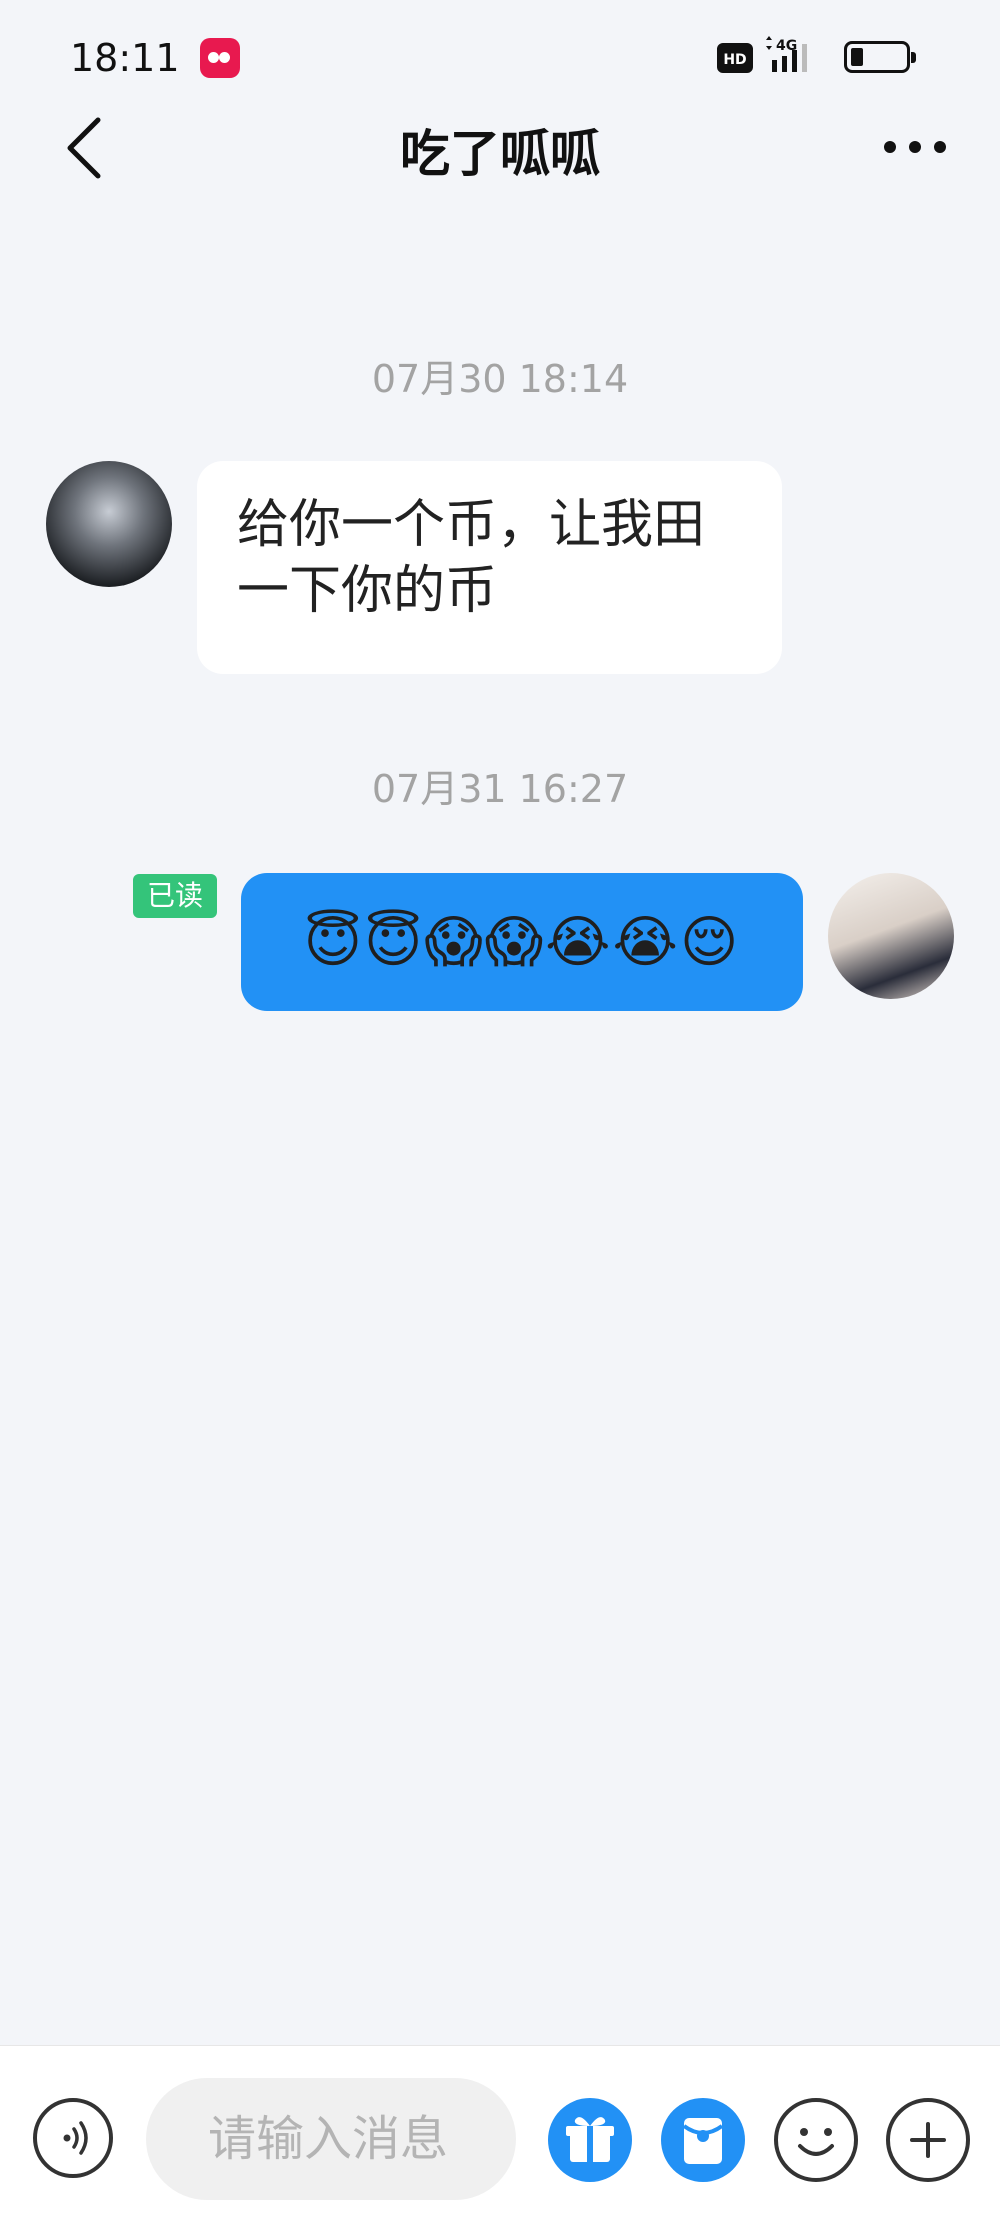  I want to click on emoji-icon, so click(816, 2142).